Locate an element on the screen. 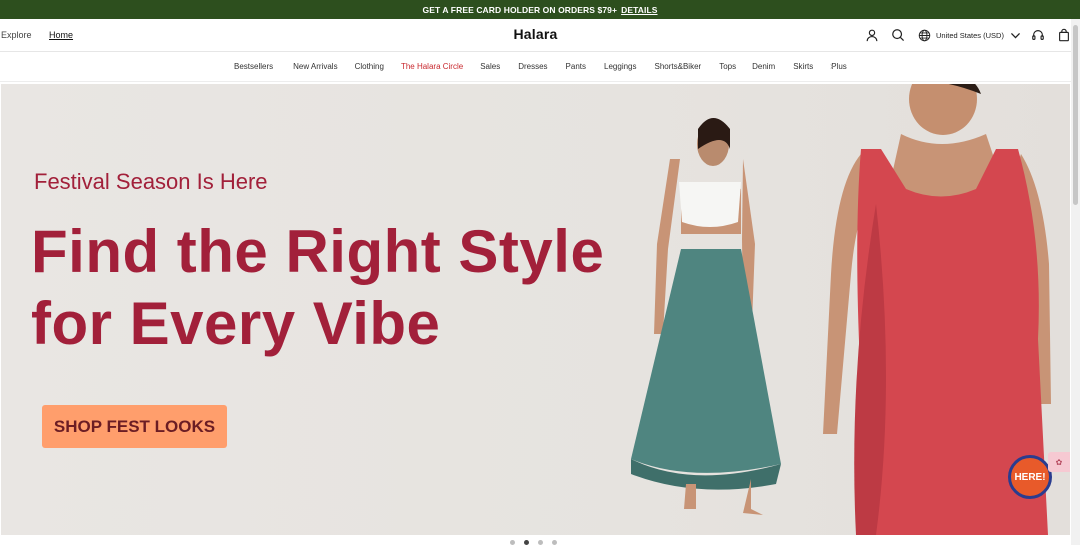 The width and height of the screenshot is (1080, 545). nav-item: Dresses is located at coordinates (532, 66).